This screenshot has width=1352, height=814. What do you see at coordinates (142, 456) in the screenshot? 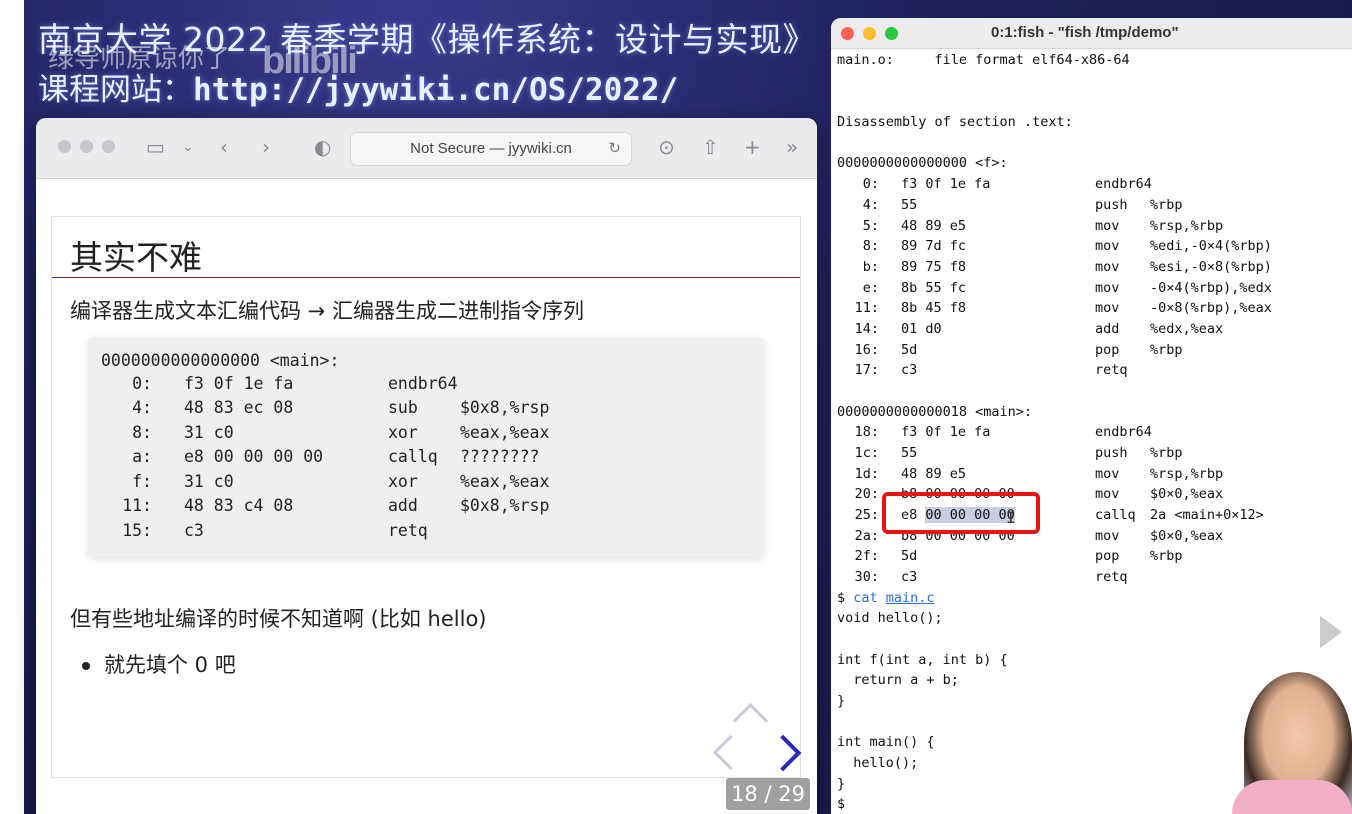
I see `code-addr: a:` at bounding box center [142, 456].